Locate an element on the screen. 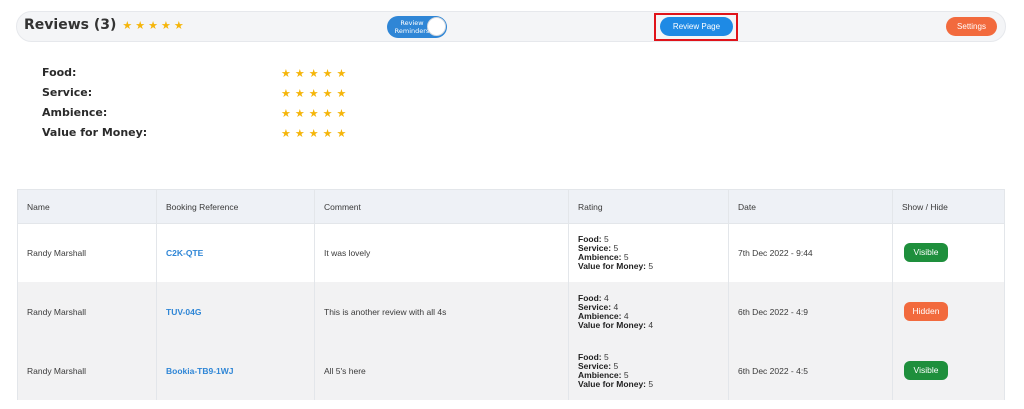 The height and width of the screenshot is (409, 1024). booking-reference-link: TUV-04G is located at coordinates (183, 312).